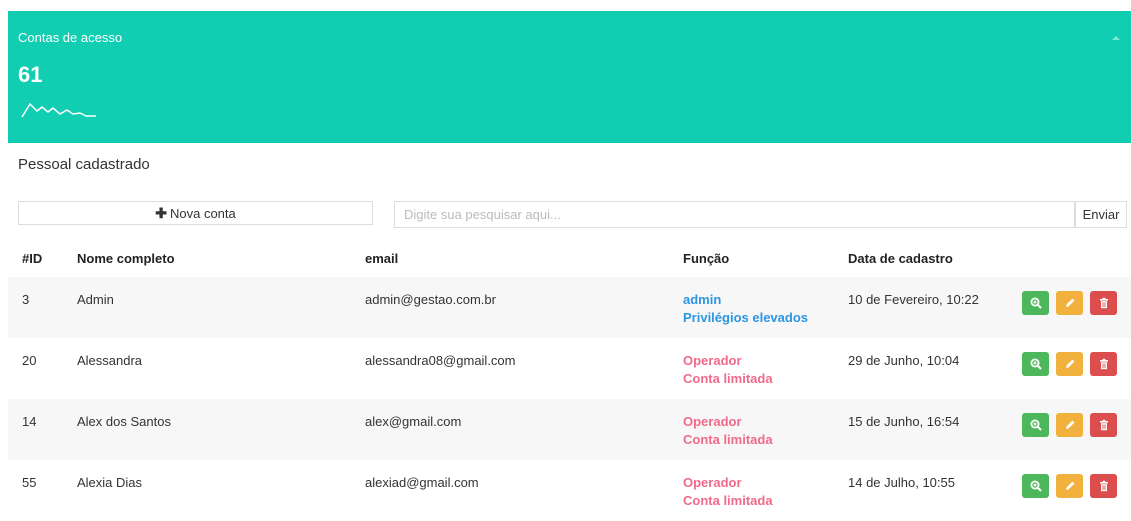  What do you see at coordinates (29, 360) in the screenshot?
I see `row-id: 20` at bounding box center [29, 360].